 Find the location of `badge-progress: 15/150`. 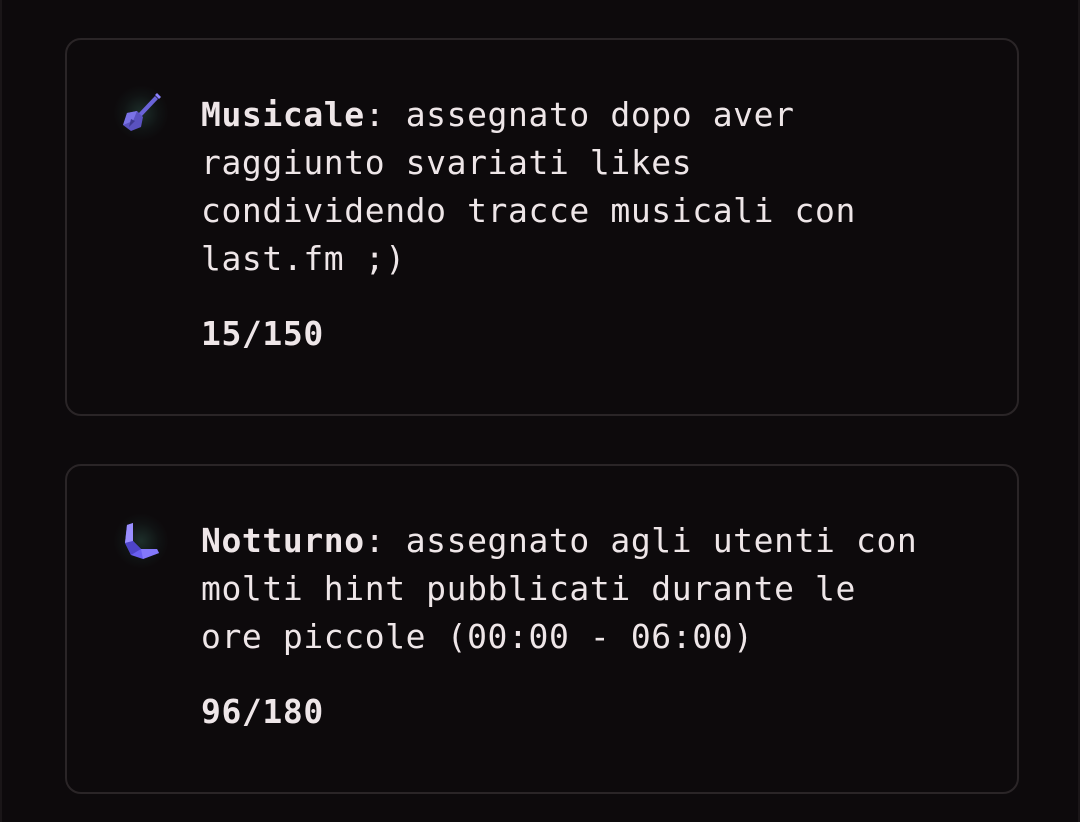

badge-progress: 15/150 is located at coordinates (262, 333).